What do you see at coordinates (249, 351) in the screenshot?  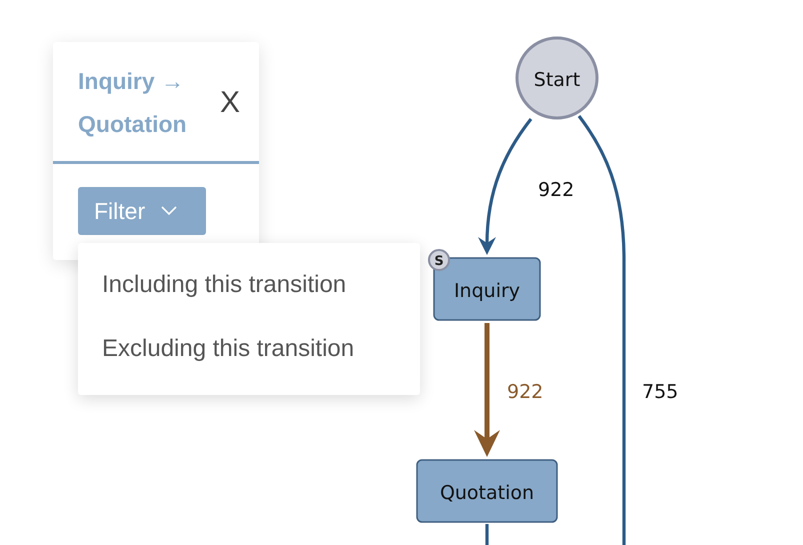 I see `menu-item: Excluding this transition` at bounding box center [249, 351].